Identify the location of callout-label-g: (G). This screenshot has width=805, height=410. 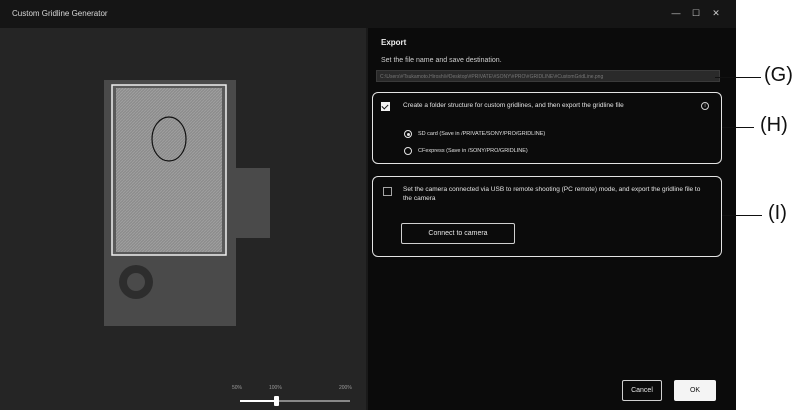
(778, 75).